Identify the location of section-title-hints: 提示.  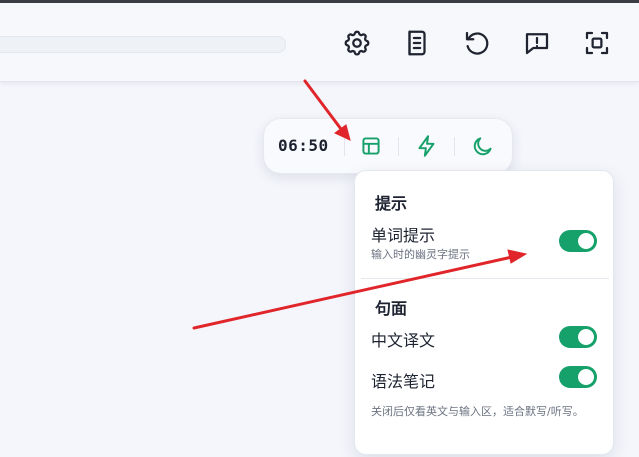
(391, 203).